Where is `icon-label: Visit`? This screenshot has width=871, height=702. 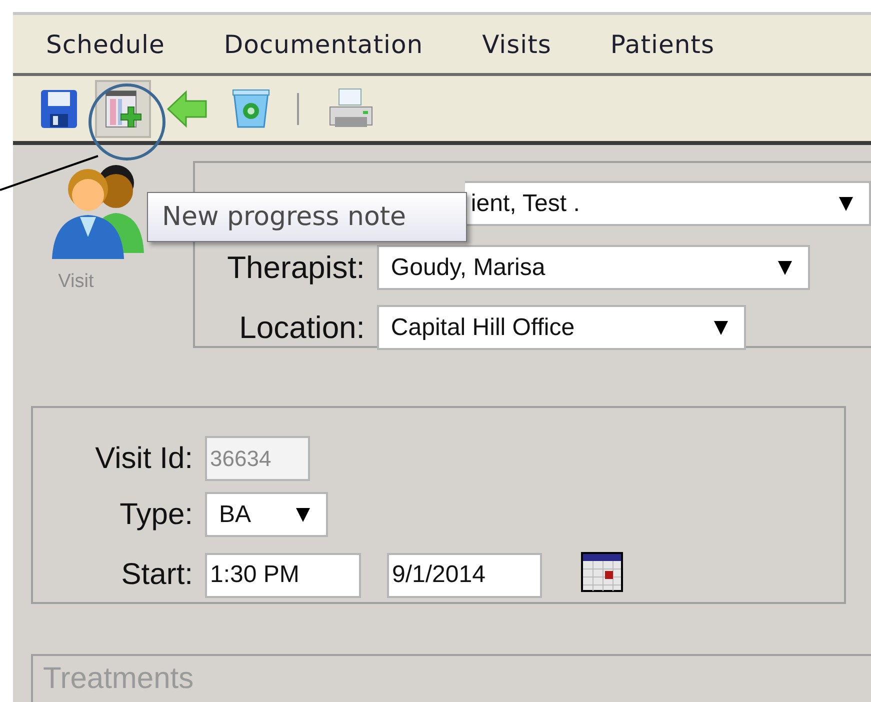
icon-label: Visit is located at coordinates (76, 282).